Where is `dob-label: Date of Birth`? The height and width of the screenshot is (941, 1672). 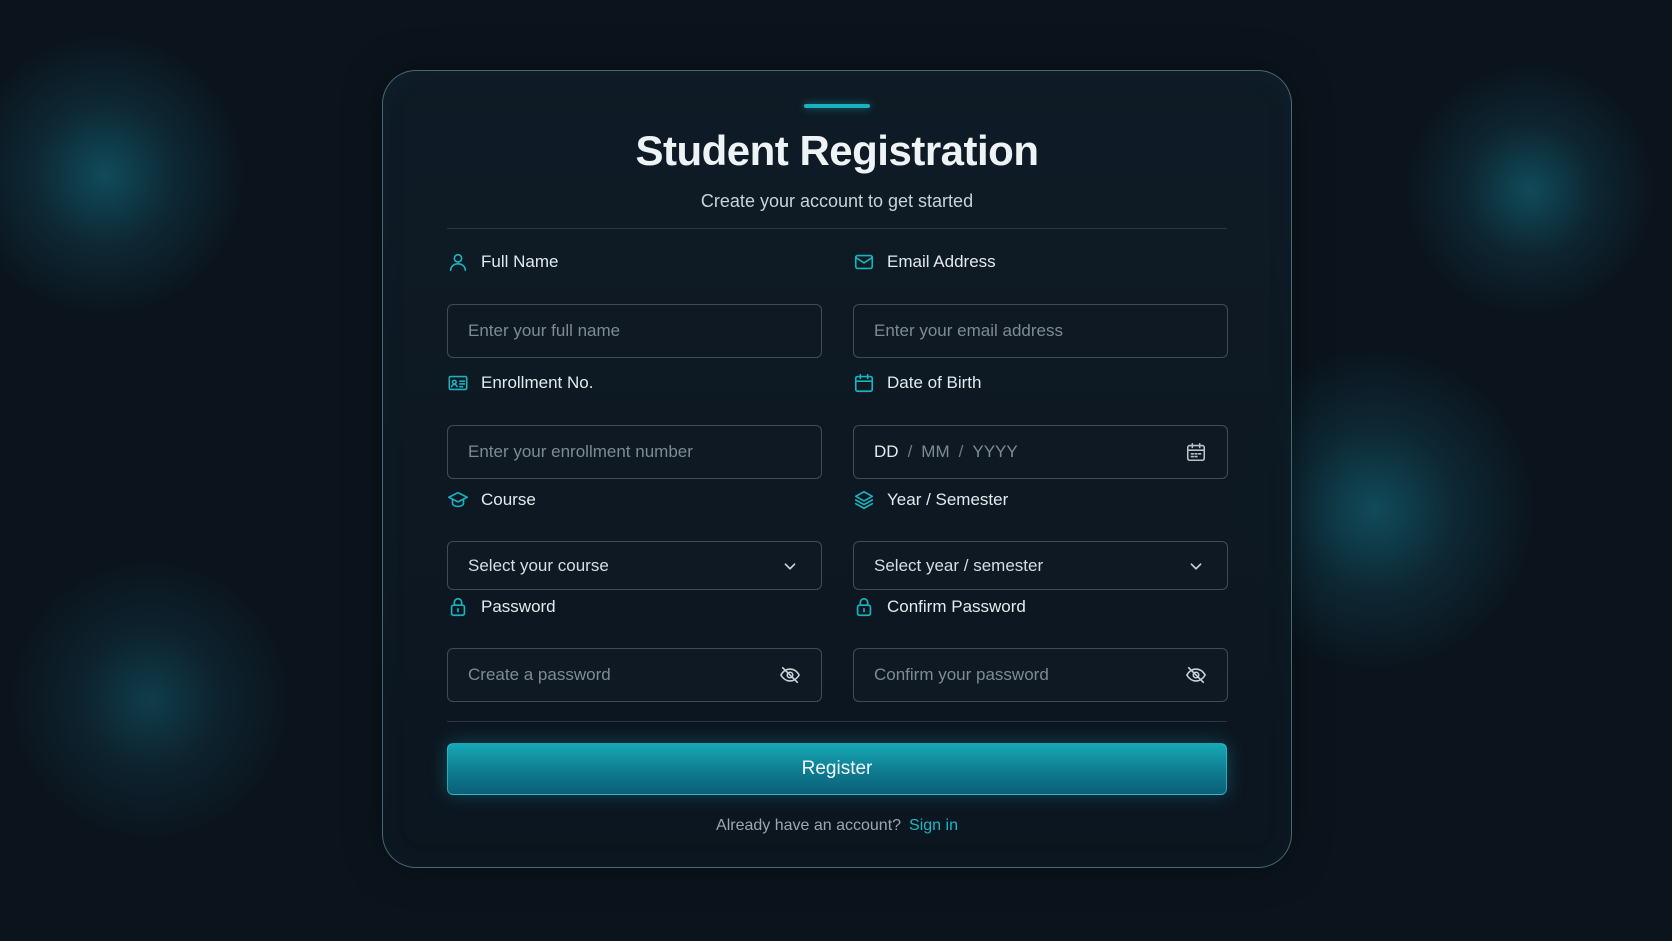
dob-label: Date of Birth is located at coordinates (934, 382).